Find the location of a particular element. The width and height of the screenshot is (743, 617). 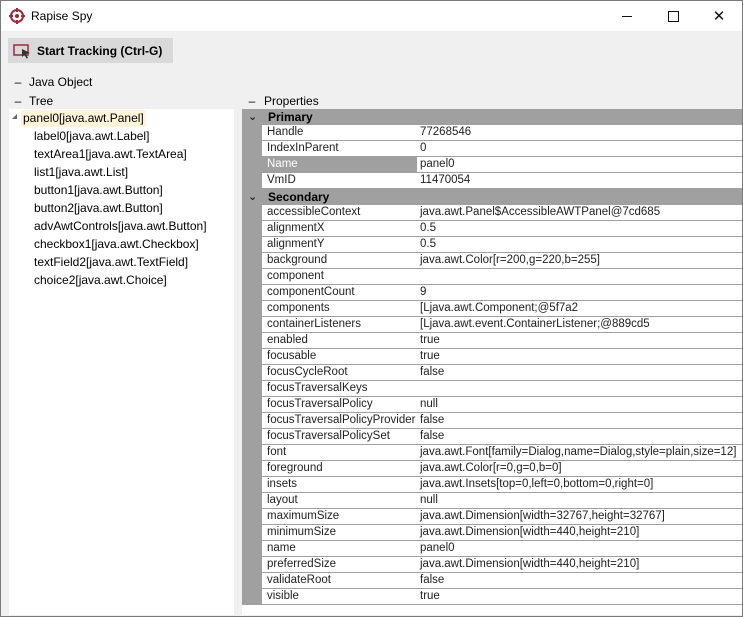

property-value: [Ljava.awt.Component;@5f7a2 is located at coordinates (579, 309).